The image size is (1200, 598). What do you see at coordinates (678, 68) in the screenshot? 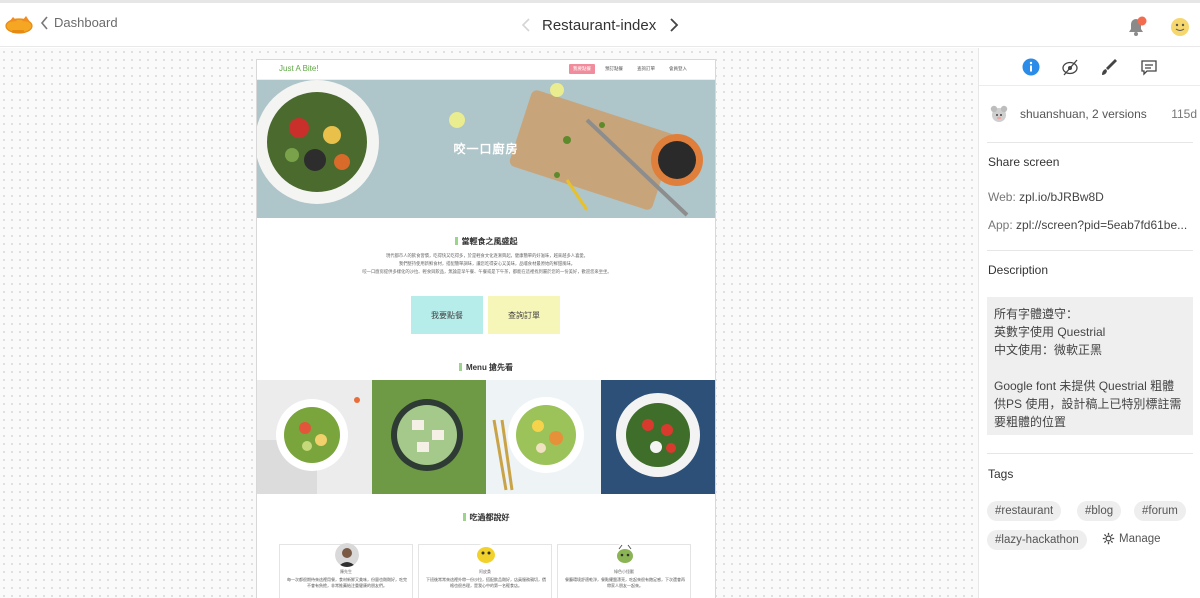
I see `mockup-nav-link: 會員登入` at bounding box center [678, 68].